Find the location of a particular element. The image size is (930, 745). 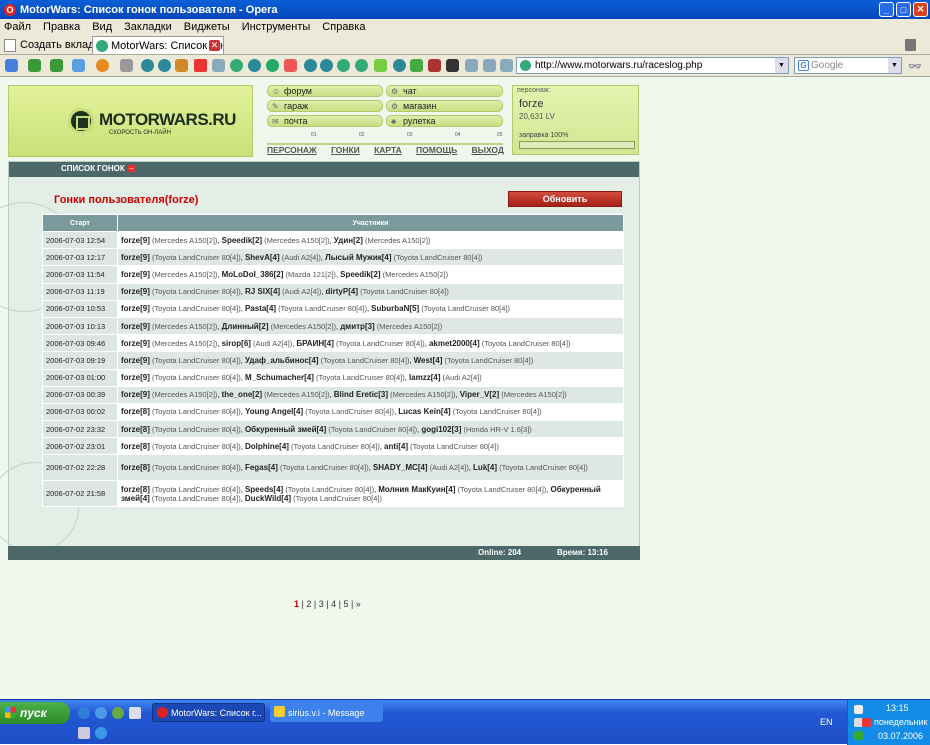

participant-name: Luk[4] is located at coordinates (485, 467).